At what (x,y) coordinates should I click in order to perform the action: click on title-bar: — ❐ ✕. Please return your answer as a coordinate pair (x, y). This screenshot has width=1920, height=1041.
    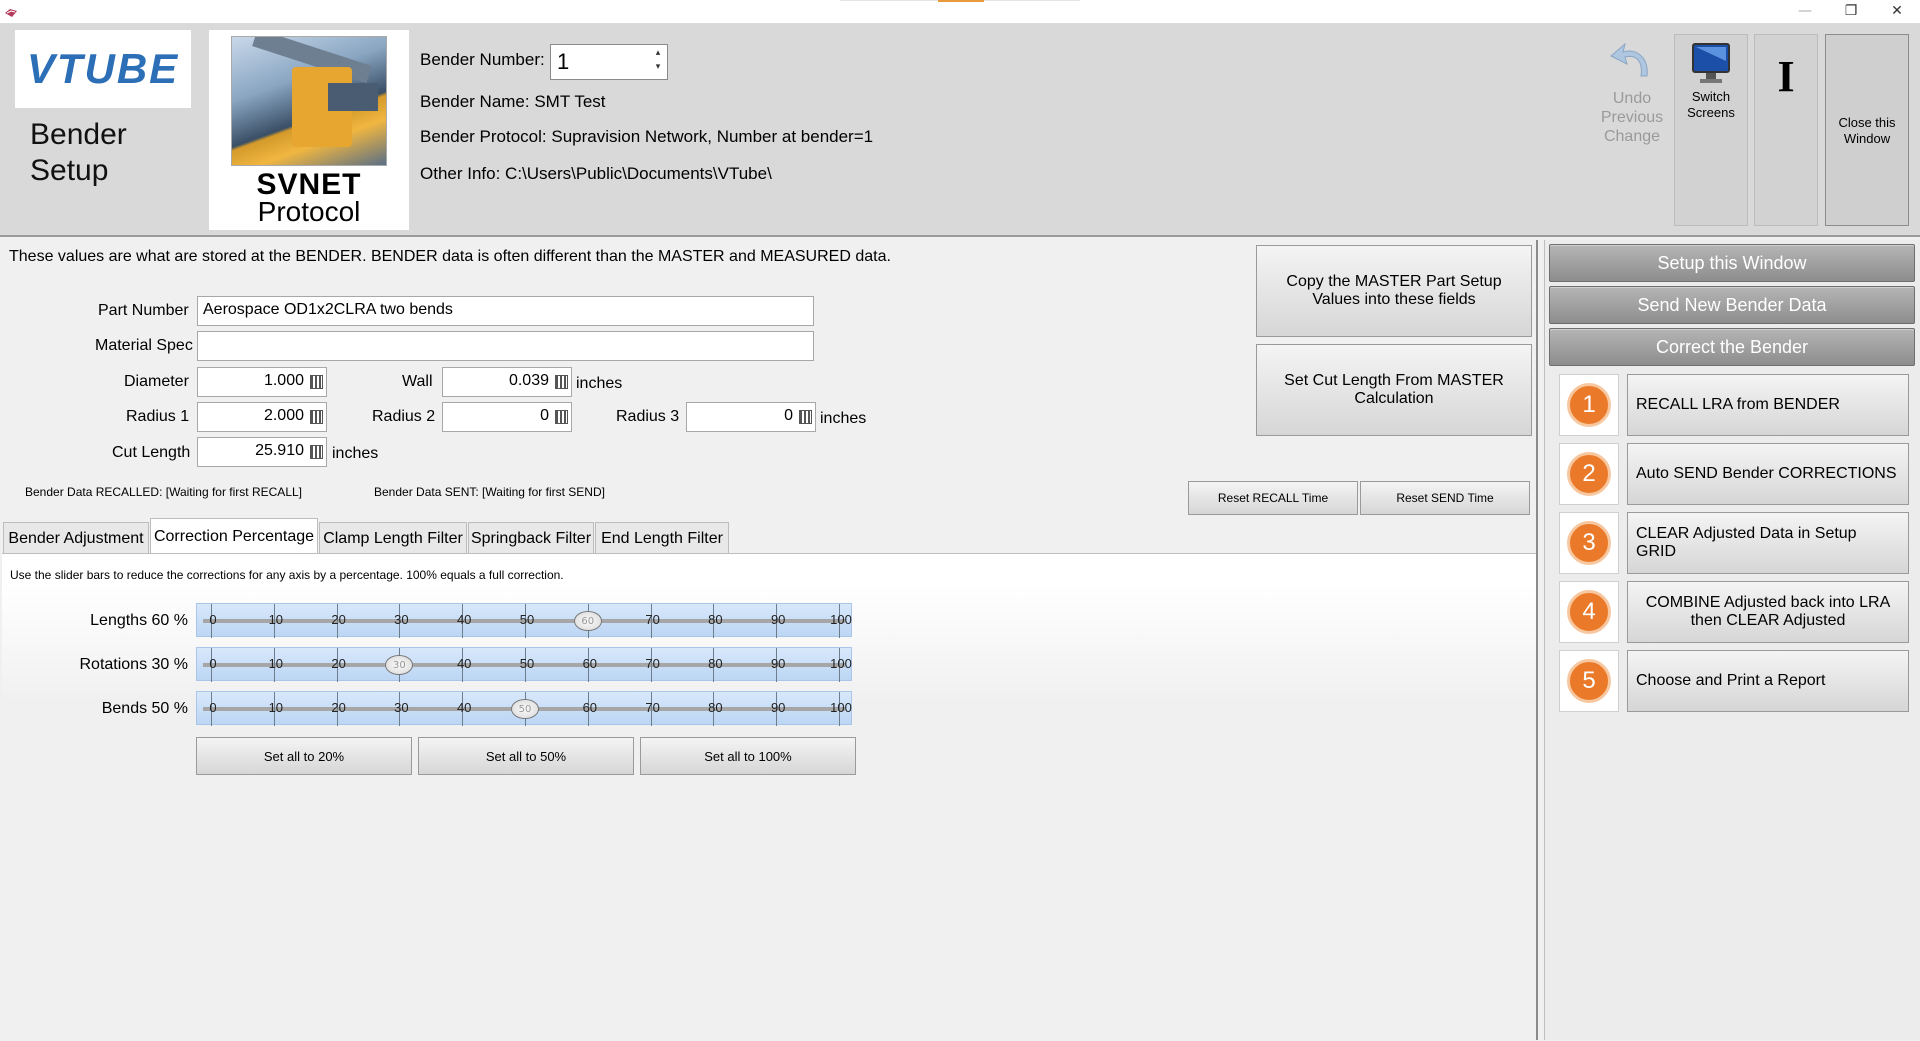
    Looking at the image, I should click on (960, 12).